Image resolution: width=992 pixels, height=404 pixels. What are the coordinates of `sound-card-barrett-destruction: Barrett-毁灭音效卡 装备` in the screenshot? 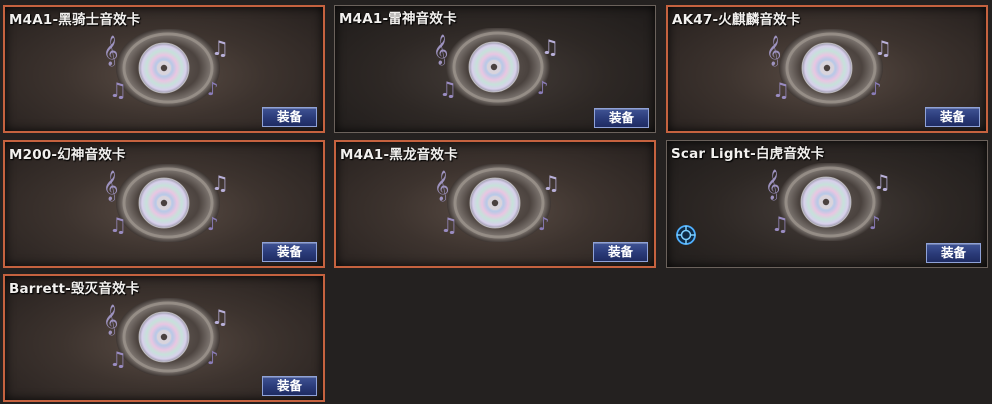 It's located at (164, 338).